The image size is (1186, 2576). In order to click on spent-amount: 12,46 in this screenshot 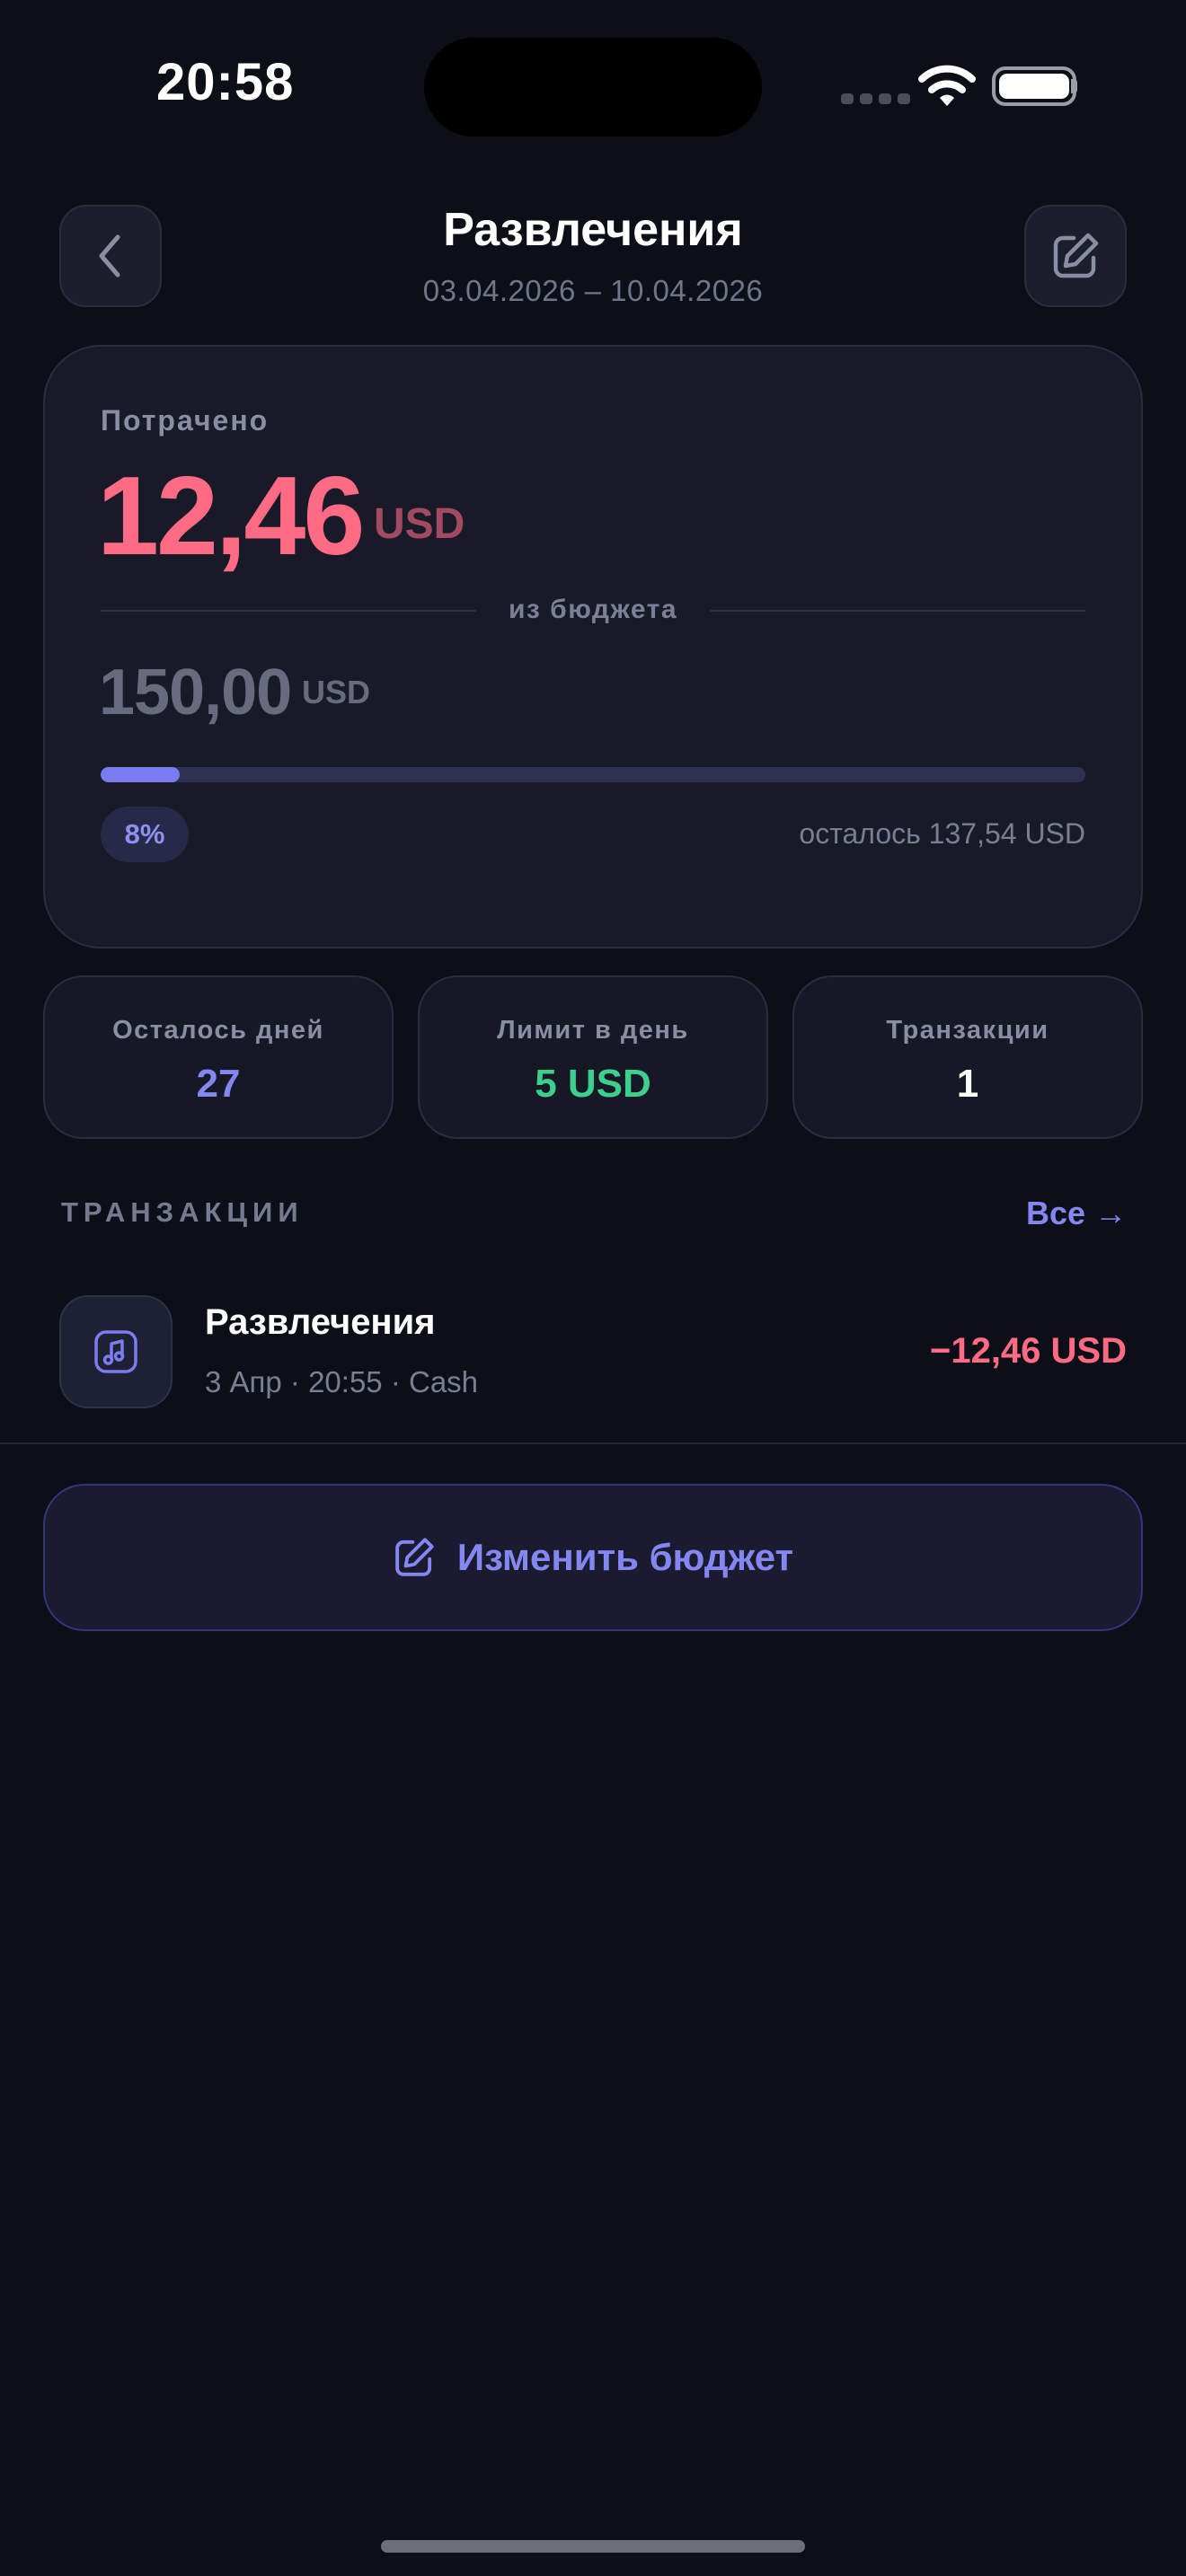, I will do `click(231, 516)`.